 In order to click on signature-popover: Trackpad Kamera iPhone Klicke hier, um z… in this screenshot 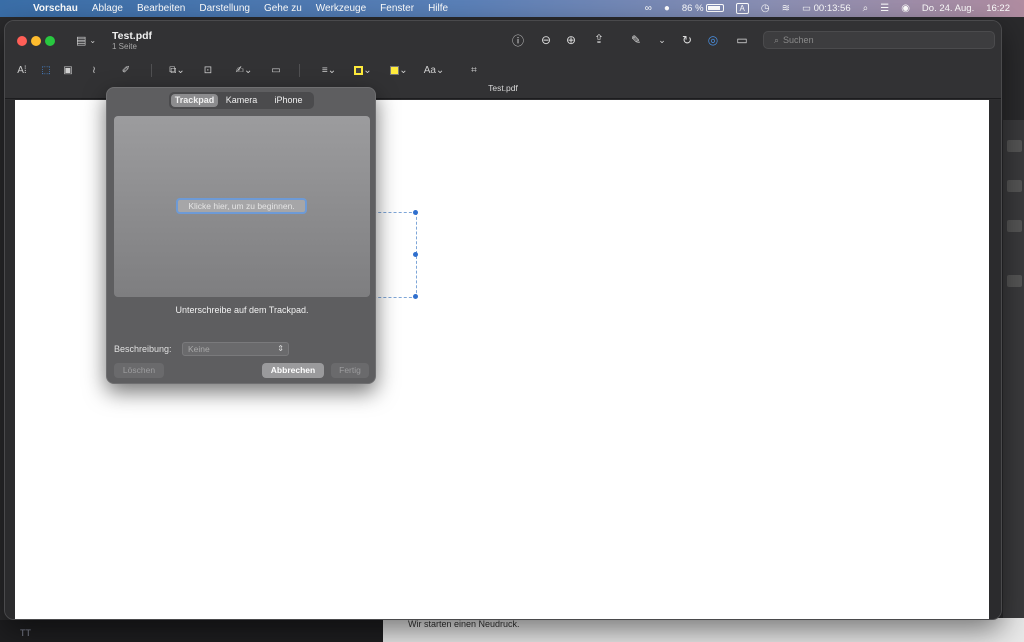, I will do `click(241, 235)`.